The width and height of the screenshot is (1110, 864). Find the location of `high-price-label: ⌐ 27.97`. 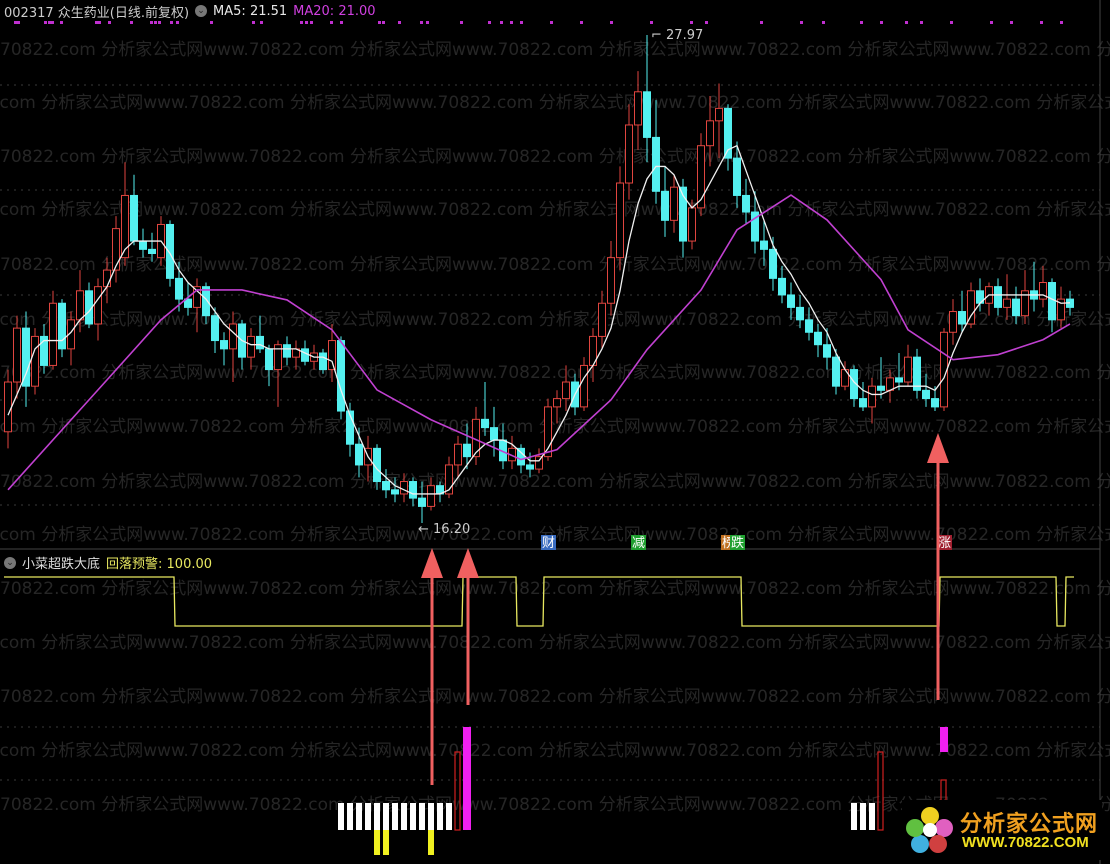

high-price-label: ⌐ 27.97 is located at coordinates (677, 35).